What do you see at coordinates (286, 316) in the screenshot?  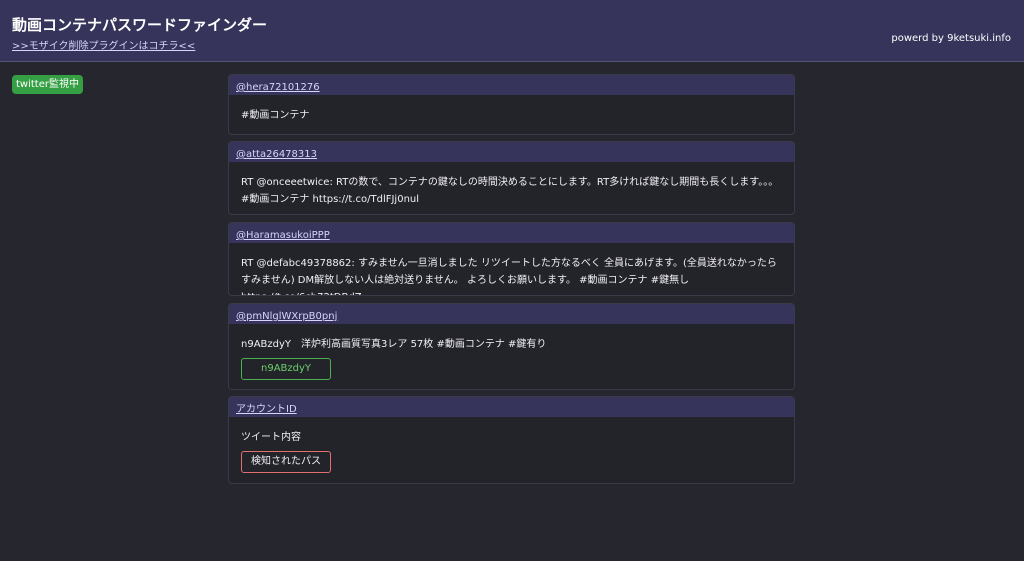 I see `account-link: @pmNlglWXrpB0pnj` at bounding box center [286, 316].